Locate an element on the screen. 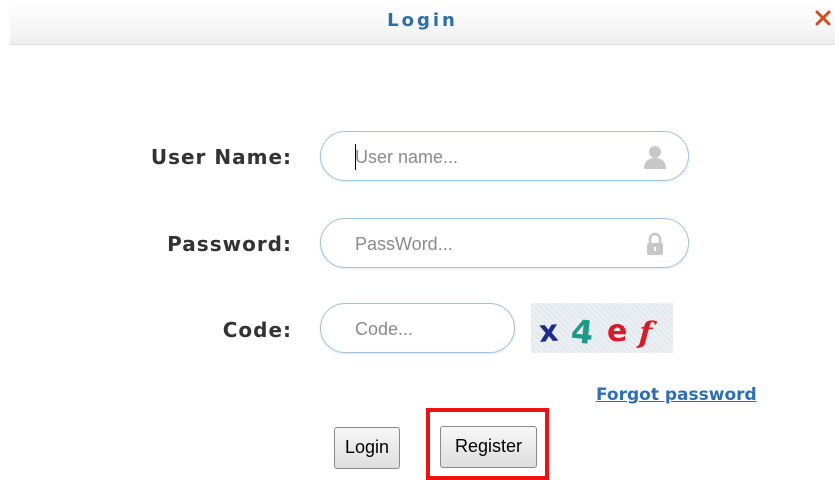  username-field-wrapper is located at coordinates (504, 156).